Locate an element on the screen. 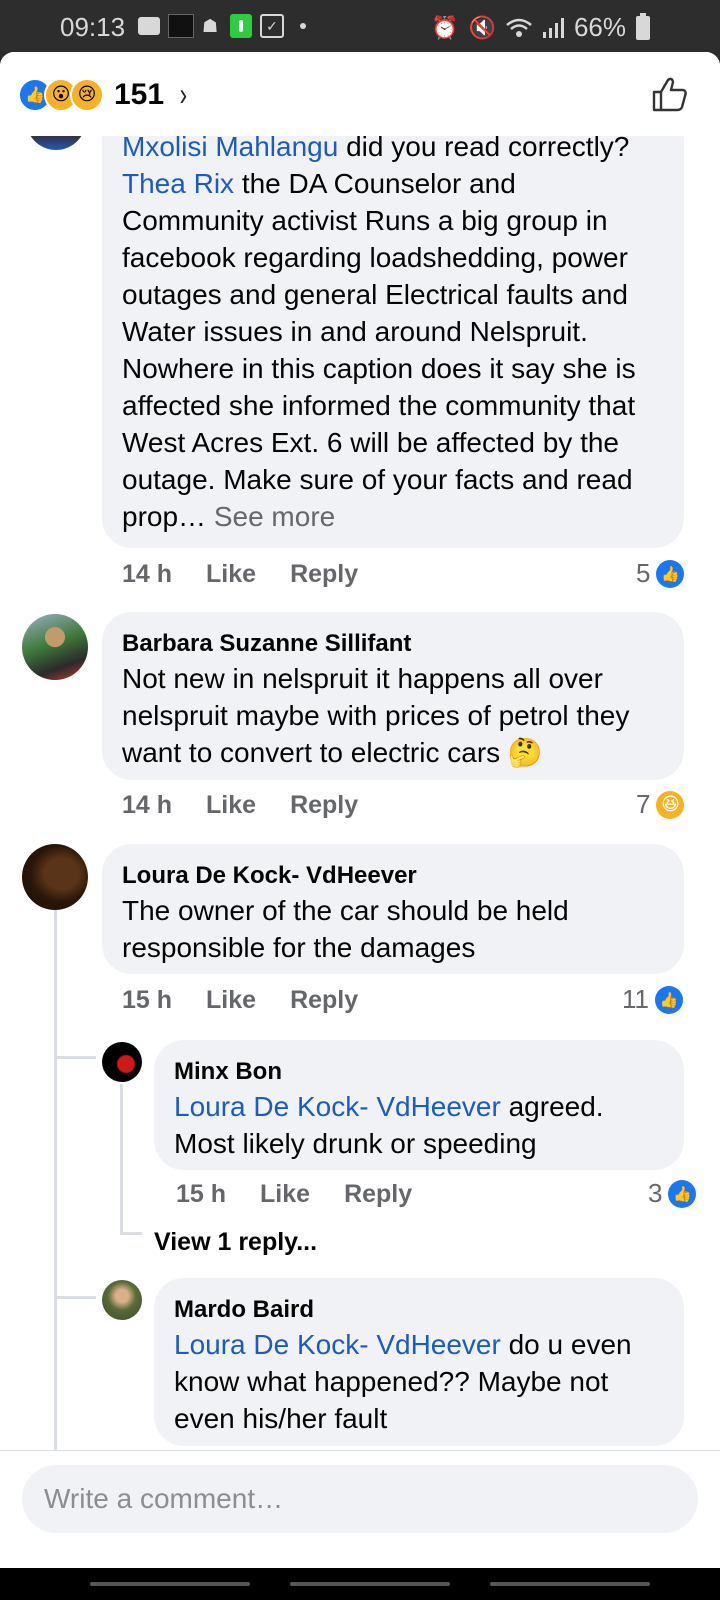  message-icon is located at coordinates (149, 26).